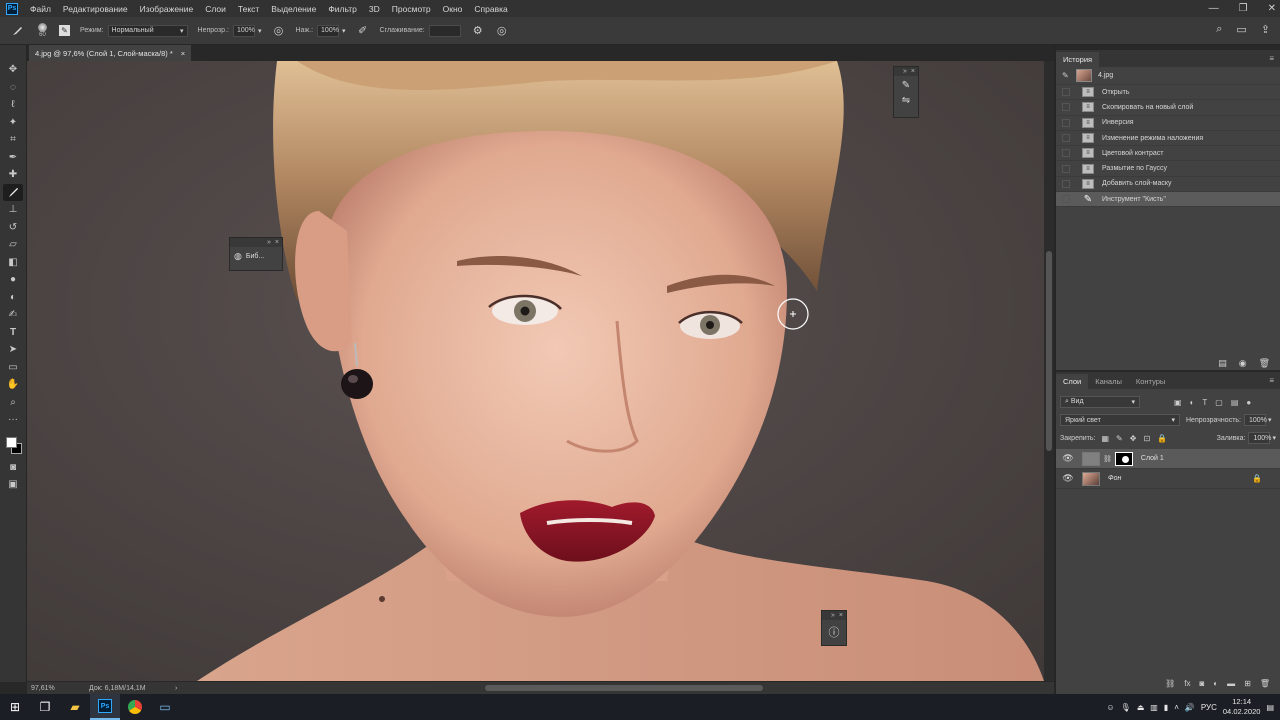  Describe the element at coordinates (1108, 381) in the screenshot. I see `tab-channels: Каналы` at that location.